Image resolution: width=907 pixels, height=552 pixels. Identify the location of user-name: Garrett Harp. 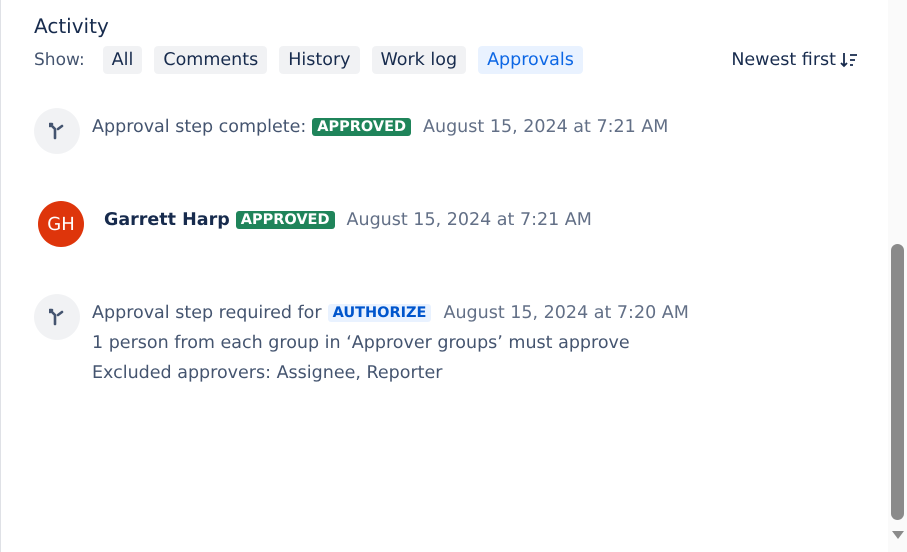
(167, 220).